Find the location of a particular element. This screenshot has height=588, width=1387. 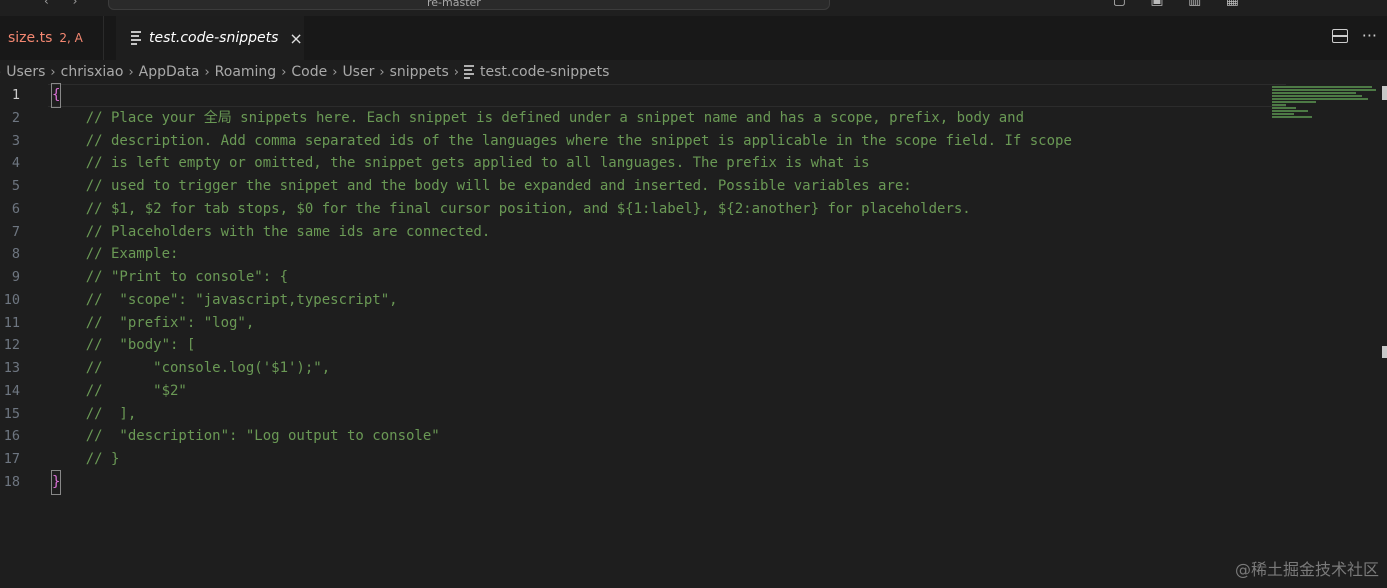

tab-bar: size.ts 2, A test.code-snippets × ··· is located at coordinates (693, 38).